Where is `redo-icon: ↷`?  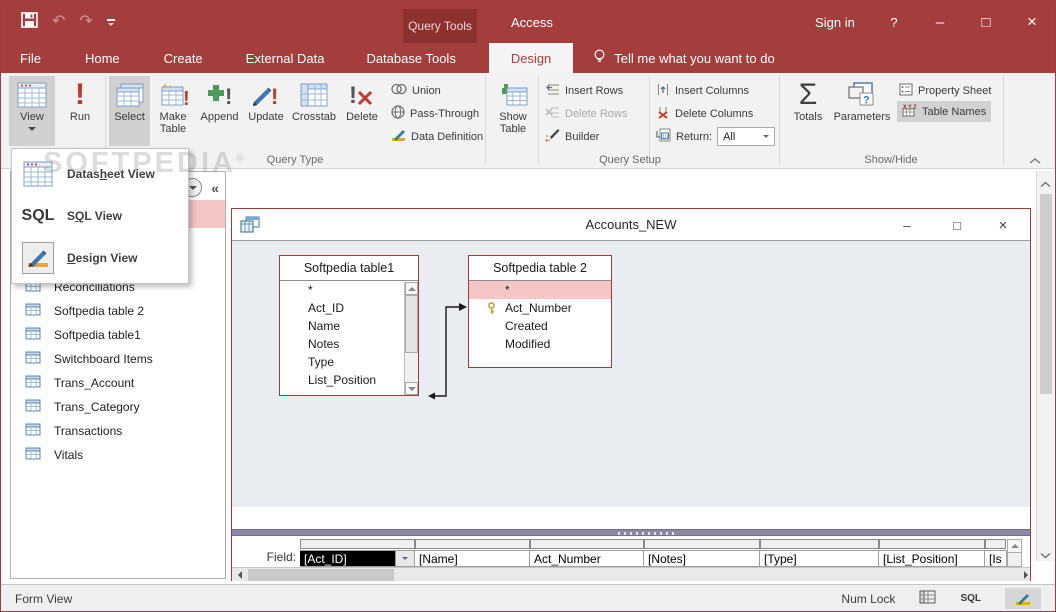
redo-icon: ↷ is located at coordinates (85, 22).